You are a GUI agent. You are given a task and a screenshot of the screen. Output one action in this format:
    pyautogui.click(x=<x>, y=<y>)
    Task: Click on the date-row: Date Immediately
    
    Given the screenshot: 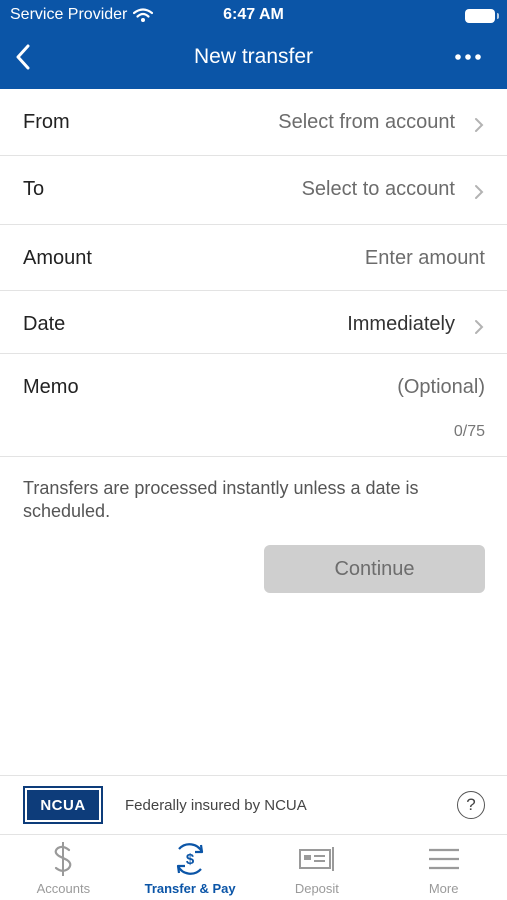 What is the action you would take?
    pyautogui.click(x=253, y=322)
    